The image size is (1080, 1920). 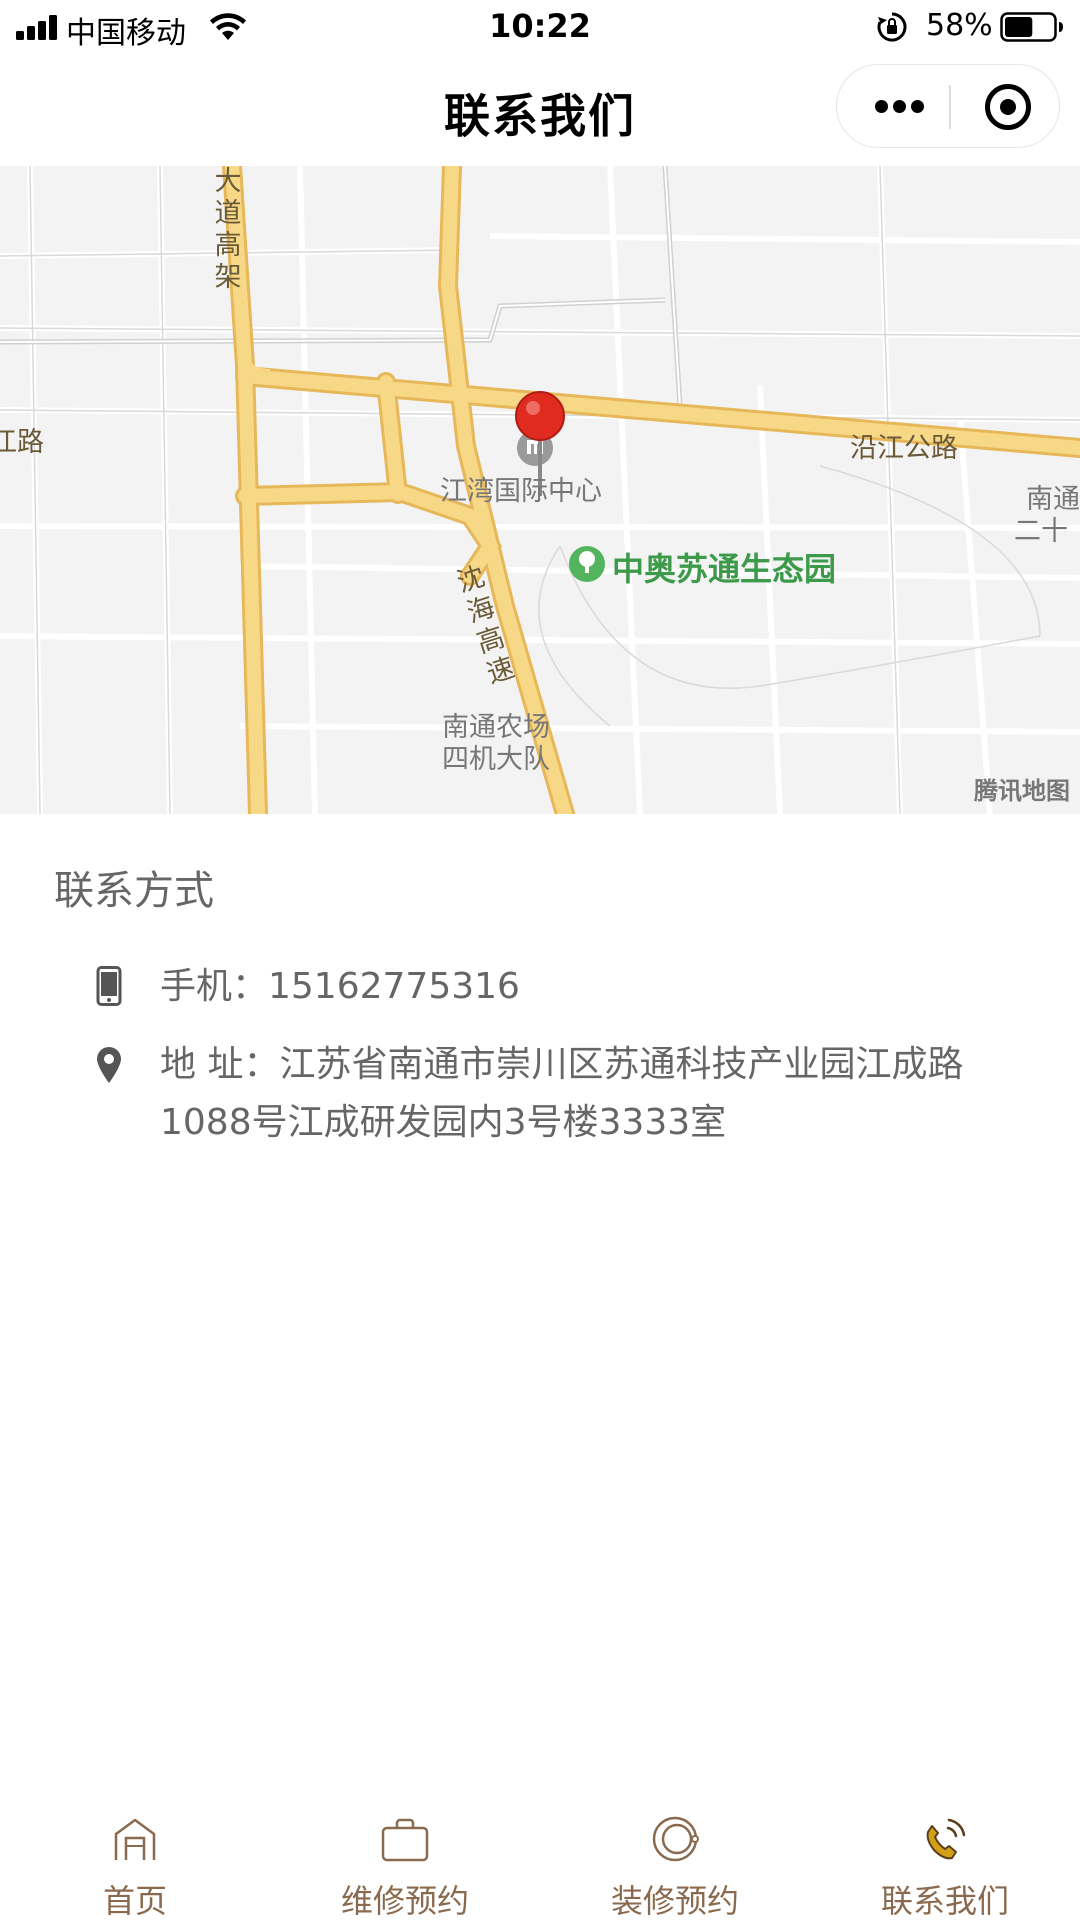 What do you see at coordinates (134, 1901) in the screenshot?
I see `tab-label: 首页` at bounding box center [134, 1901].